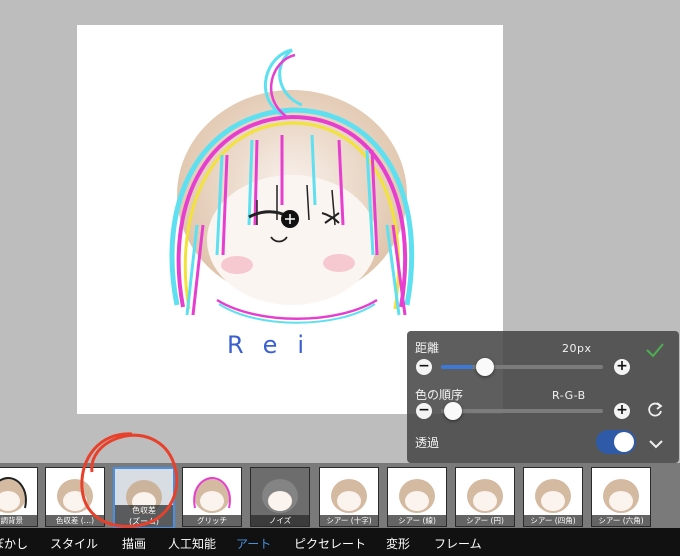 The height and width of the screenshot is (556, 680). Describe the element at coordinates (621, 497) in the screenshot. I see `filter-thumb-9: シアー (六角)` at that location.